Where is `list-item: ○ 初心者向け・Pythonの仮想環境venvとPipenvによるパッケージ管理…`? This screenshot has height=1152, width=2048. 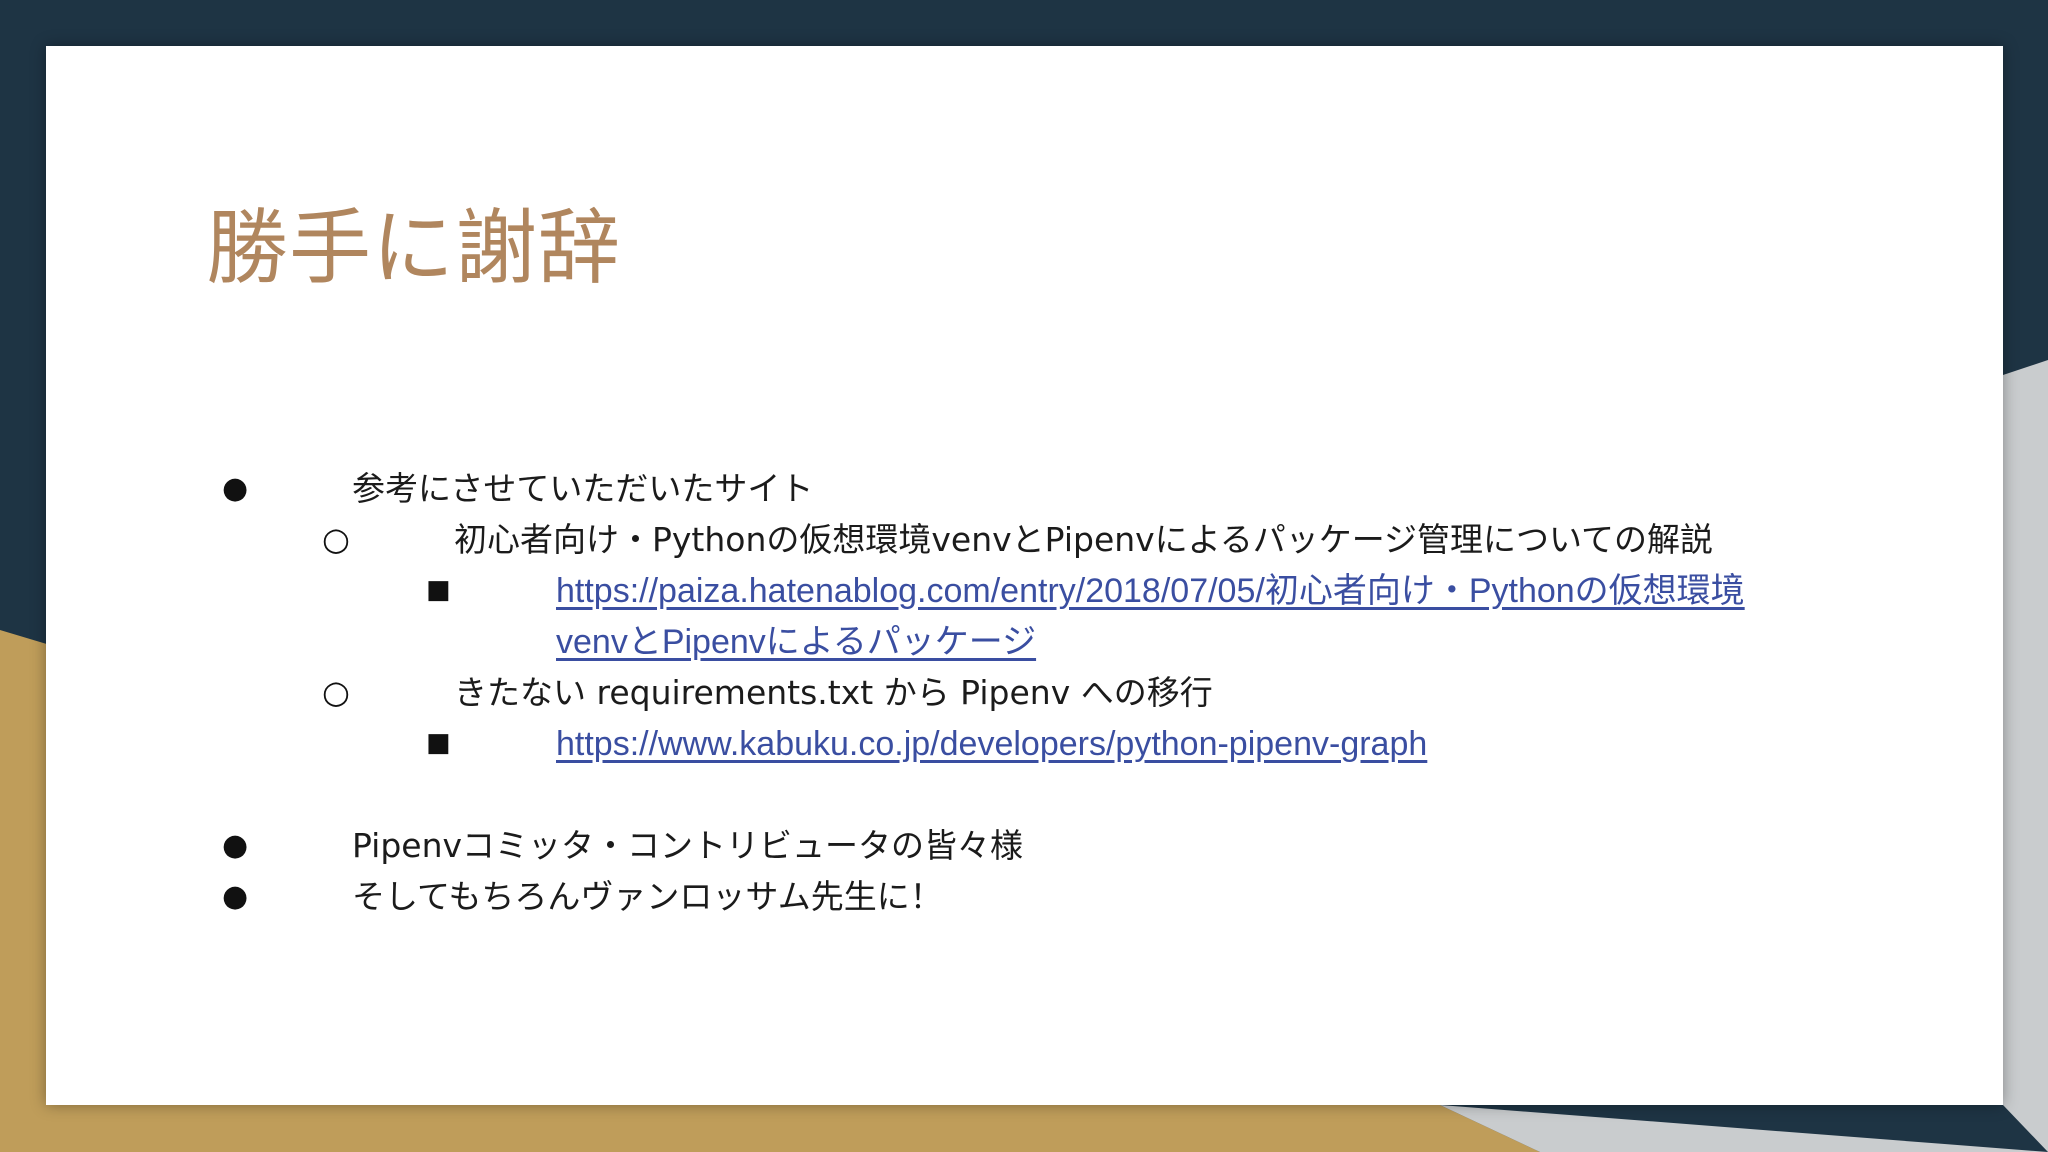 list-item: ○ 初心者向け・Pythonの仮想環境venvとPipenvによるパッケージ管理… is located at coordinates (1052, 539).